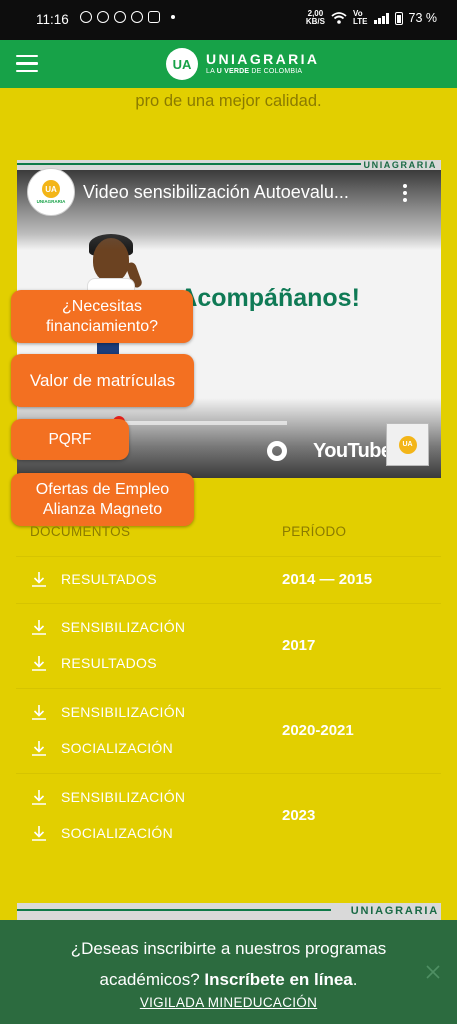 This screenshot has width=457, height=1024. What do you see at coordinates (299, 645) in the screenshot?
I see `period-value: 2017` at bounding box center [299, 645].